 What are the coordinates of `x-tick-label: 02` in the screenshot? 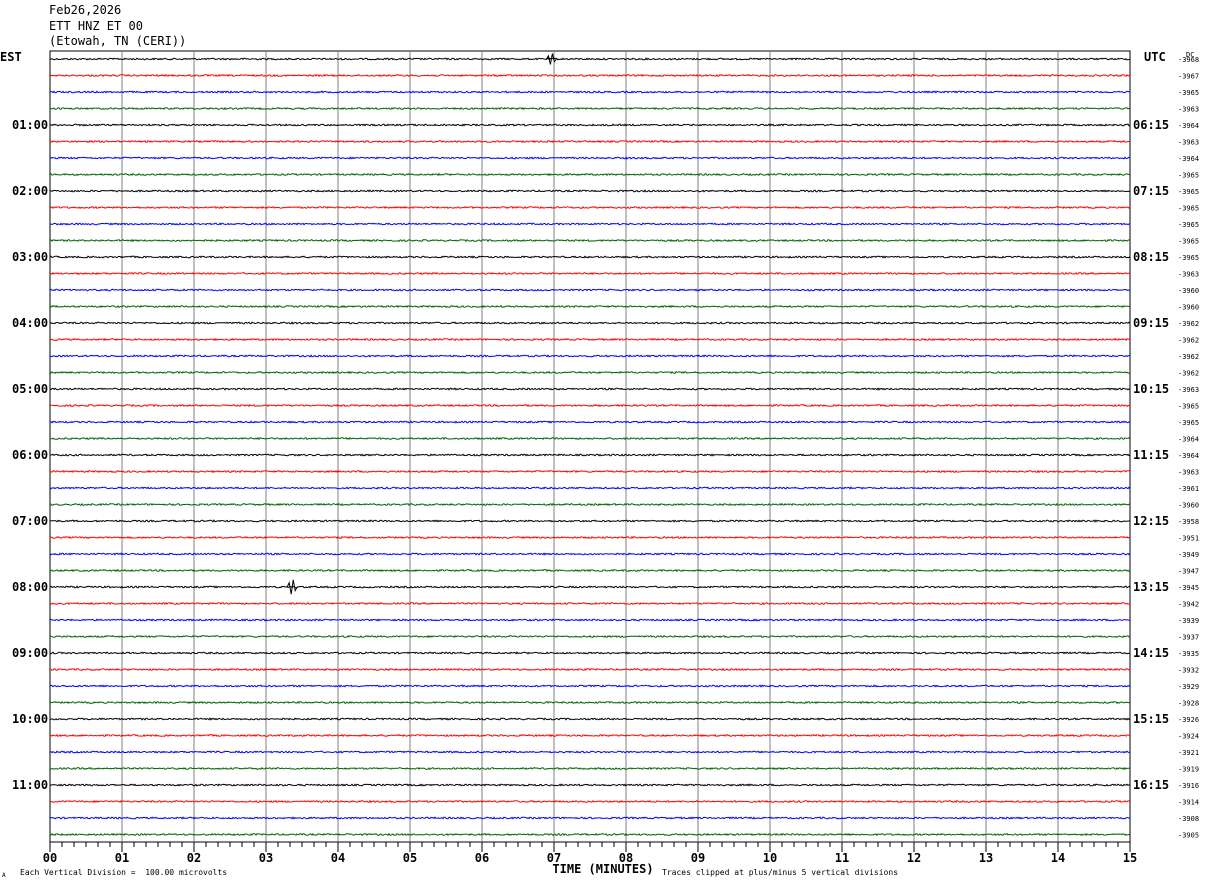 It's located at (194, 858).